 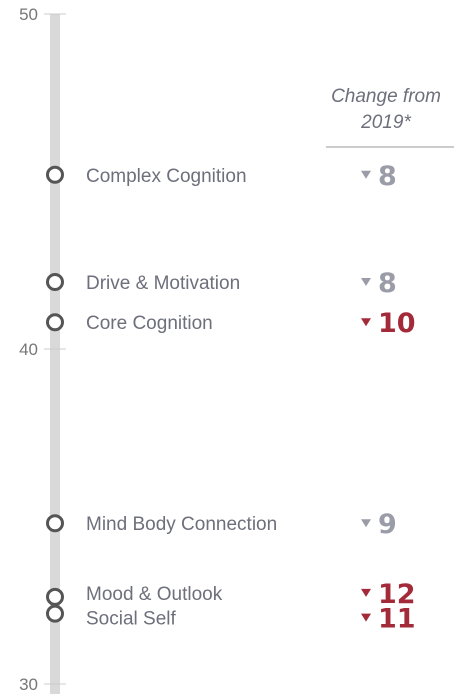 I want to click on point-complex-cognition: Complex Cognition 8, so click(x=221, y=176).